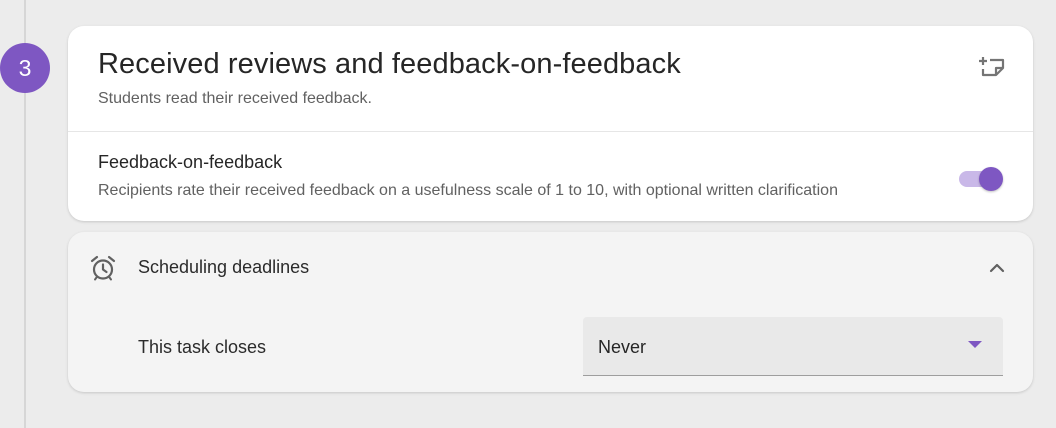  I want to click on task-subtitle: Students read their received feedback., so click(235, 98).